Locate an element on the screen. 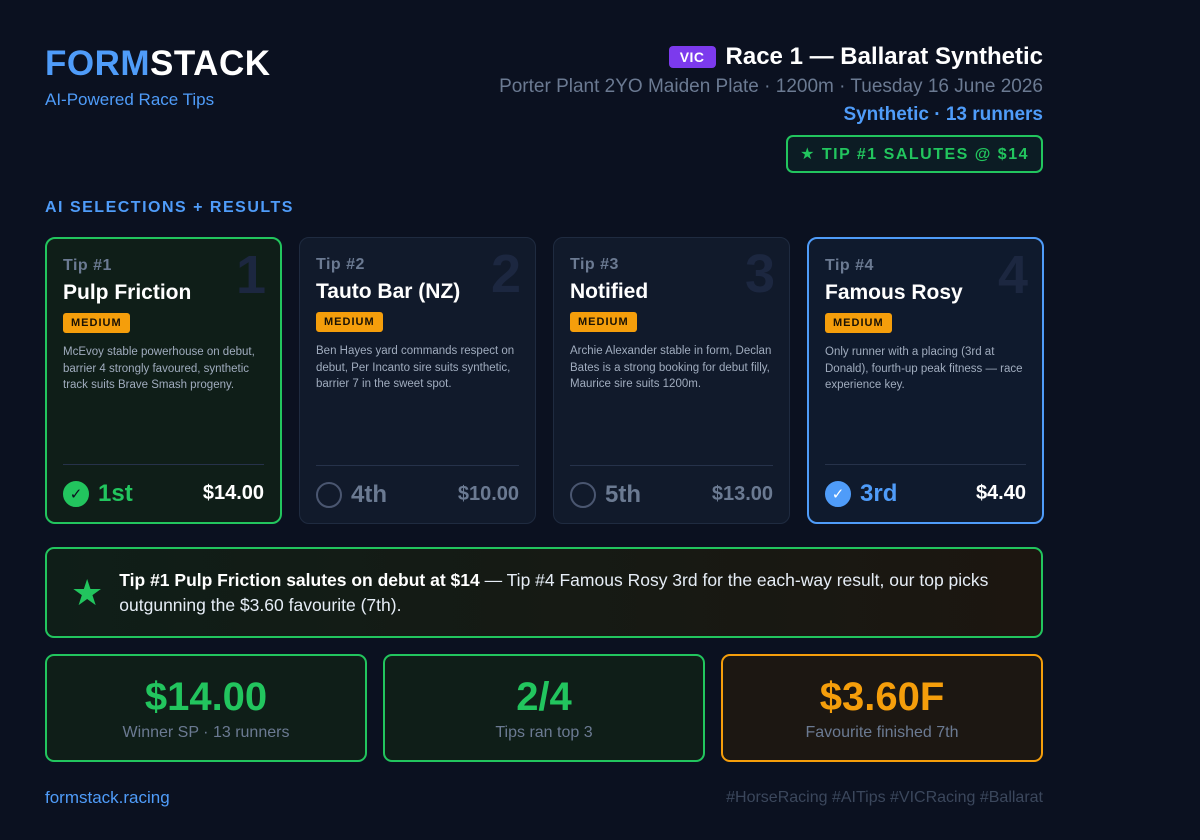  stat-favourite: $3.60F Favourite finished 7th is located at coordinates (882, 708).